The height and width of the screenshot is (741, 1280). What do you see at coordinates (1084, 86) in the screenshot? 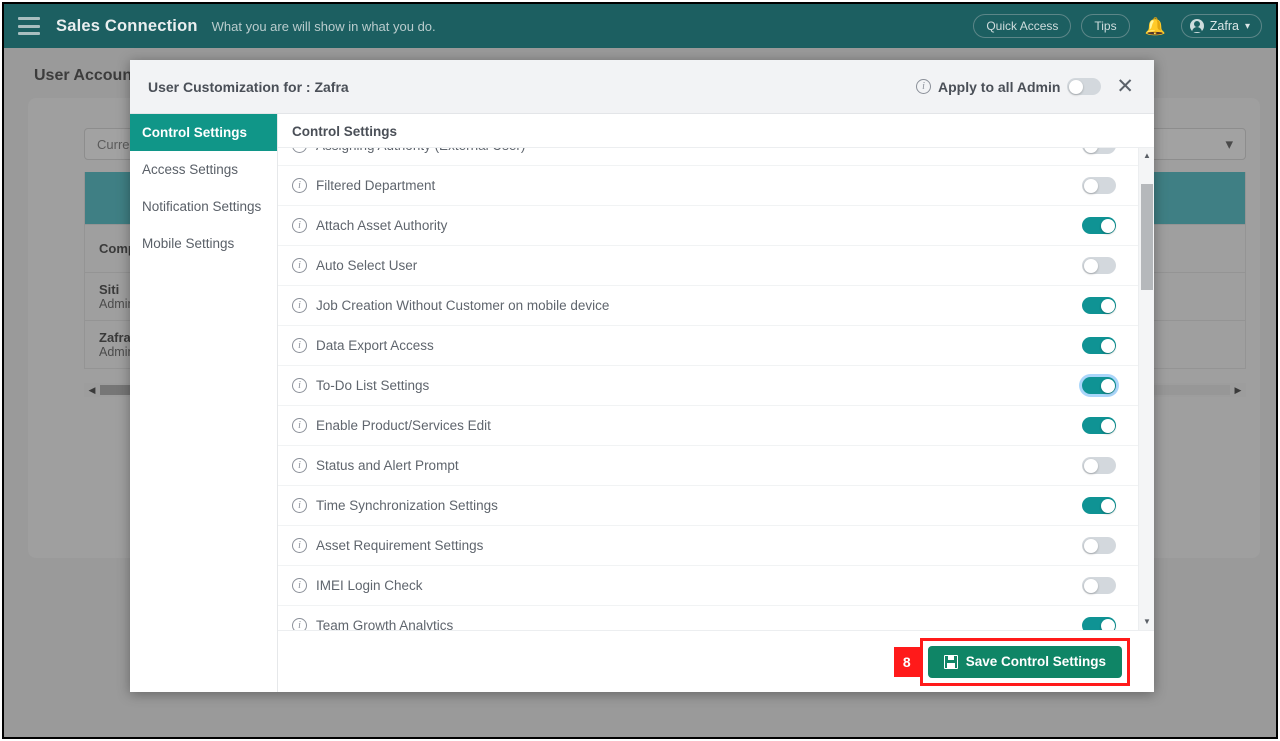
I see `apply-to-all-admin-toggle` at bounding box center [1084, 86].